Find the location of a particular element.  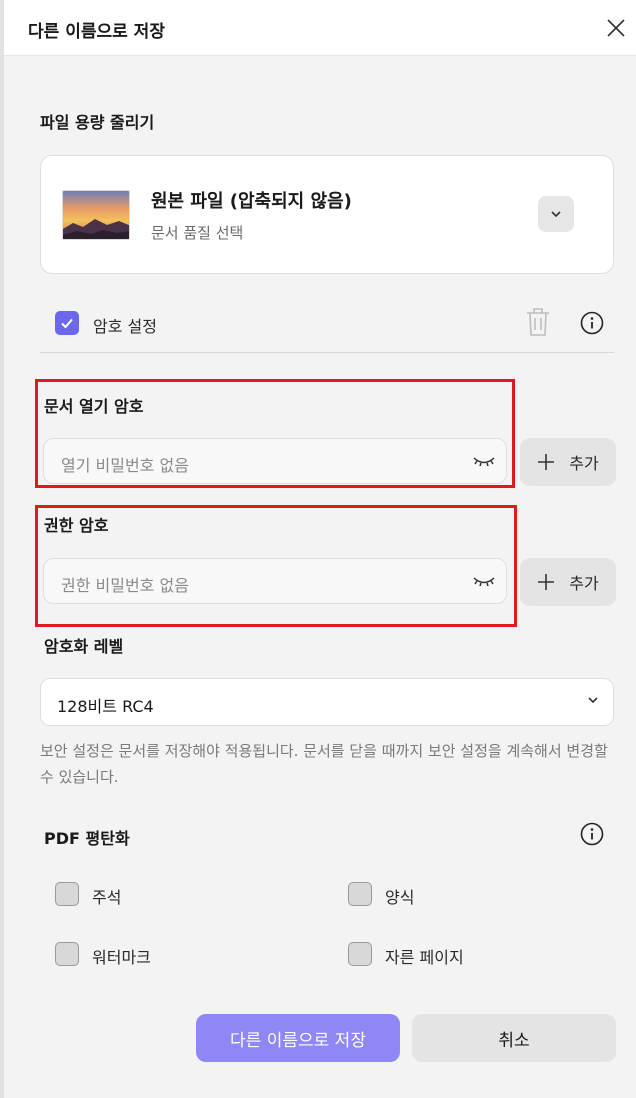

check-icon is located at coordinates (67, 323).